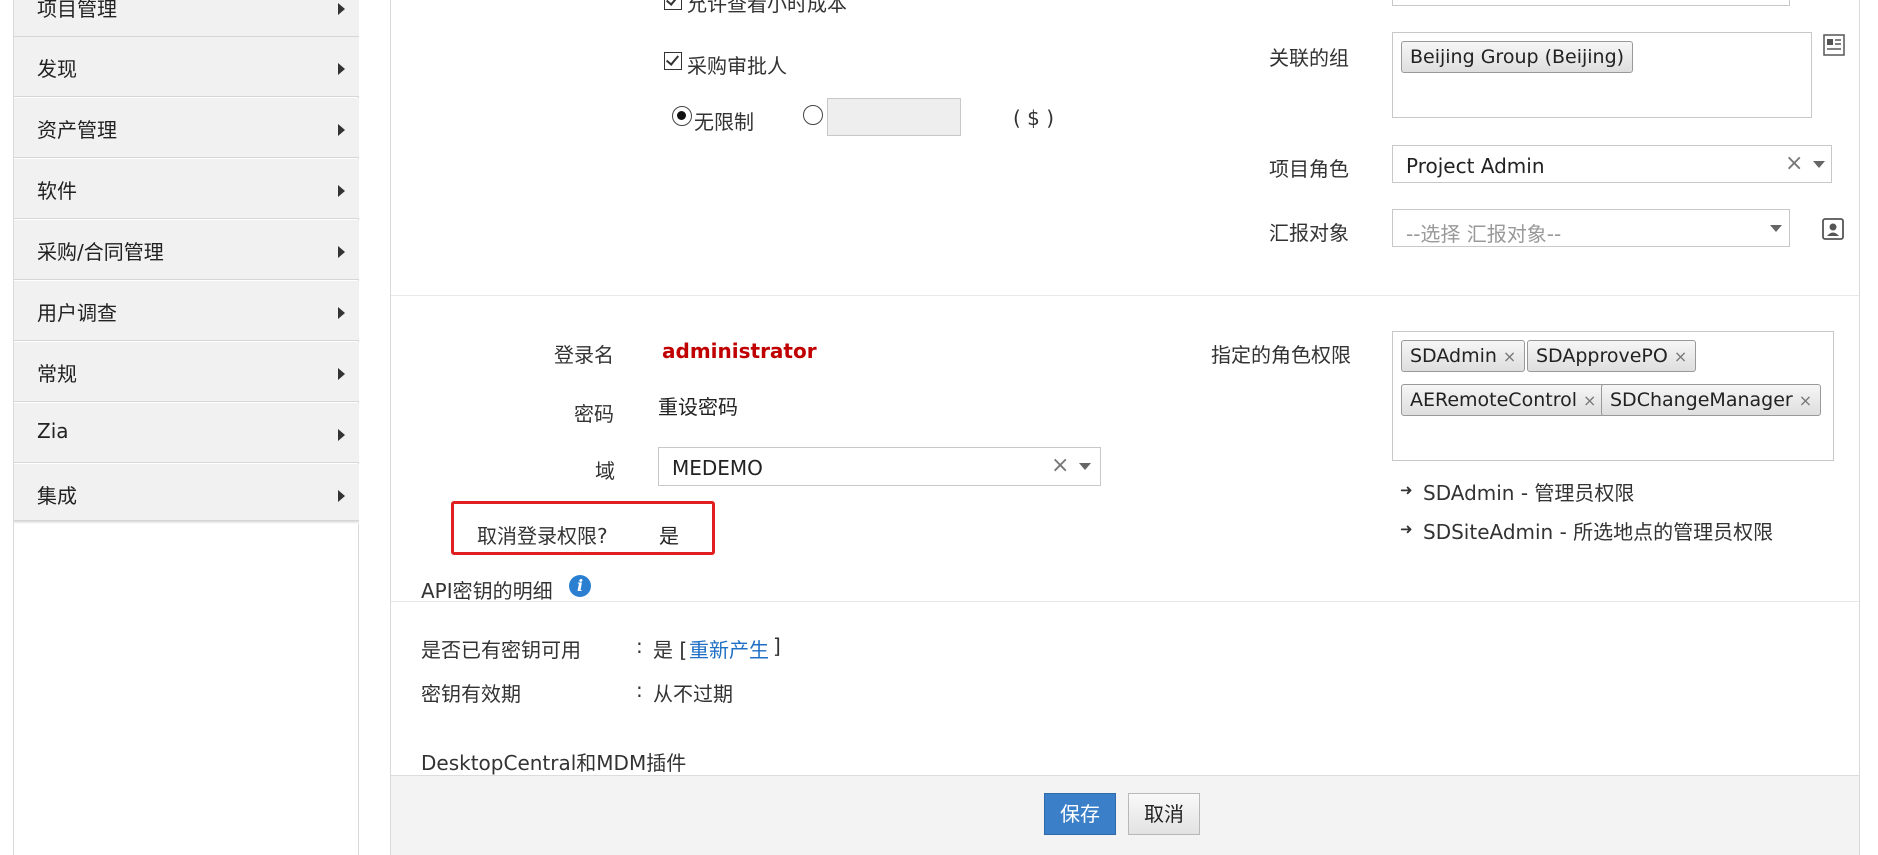  I want to click on reporting-to-placeholder: --选择 汇报对象--, so click(1484, 234).